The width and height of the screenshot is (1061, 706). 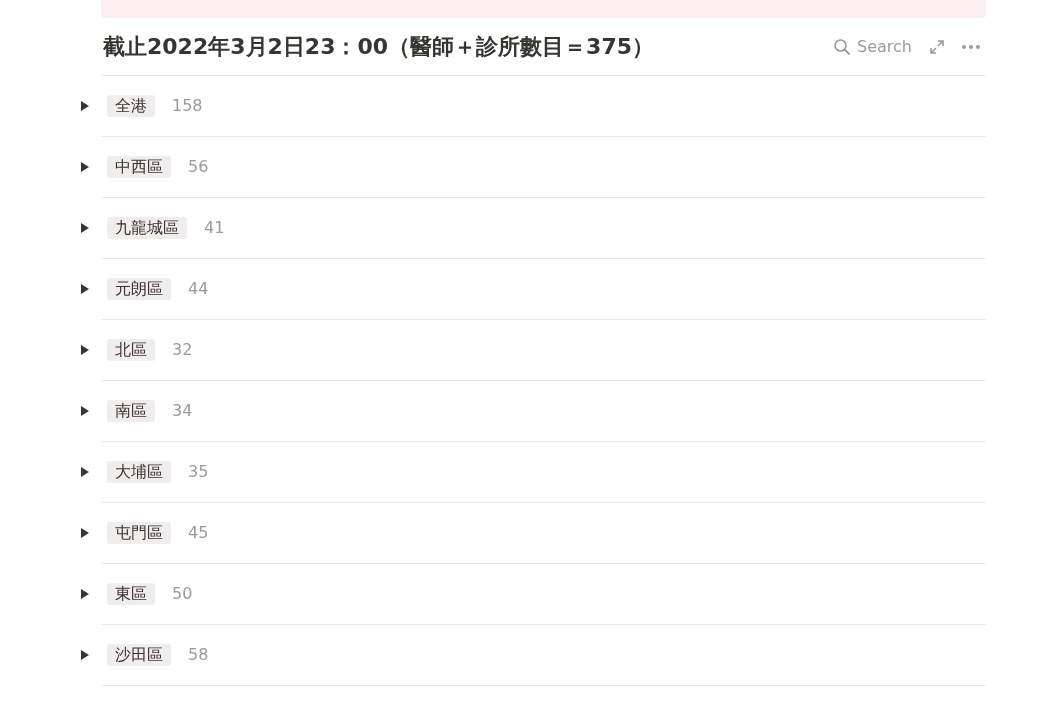 I want to click on group-count: 50, so click(x=182, y=594).